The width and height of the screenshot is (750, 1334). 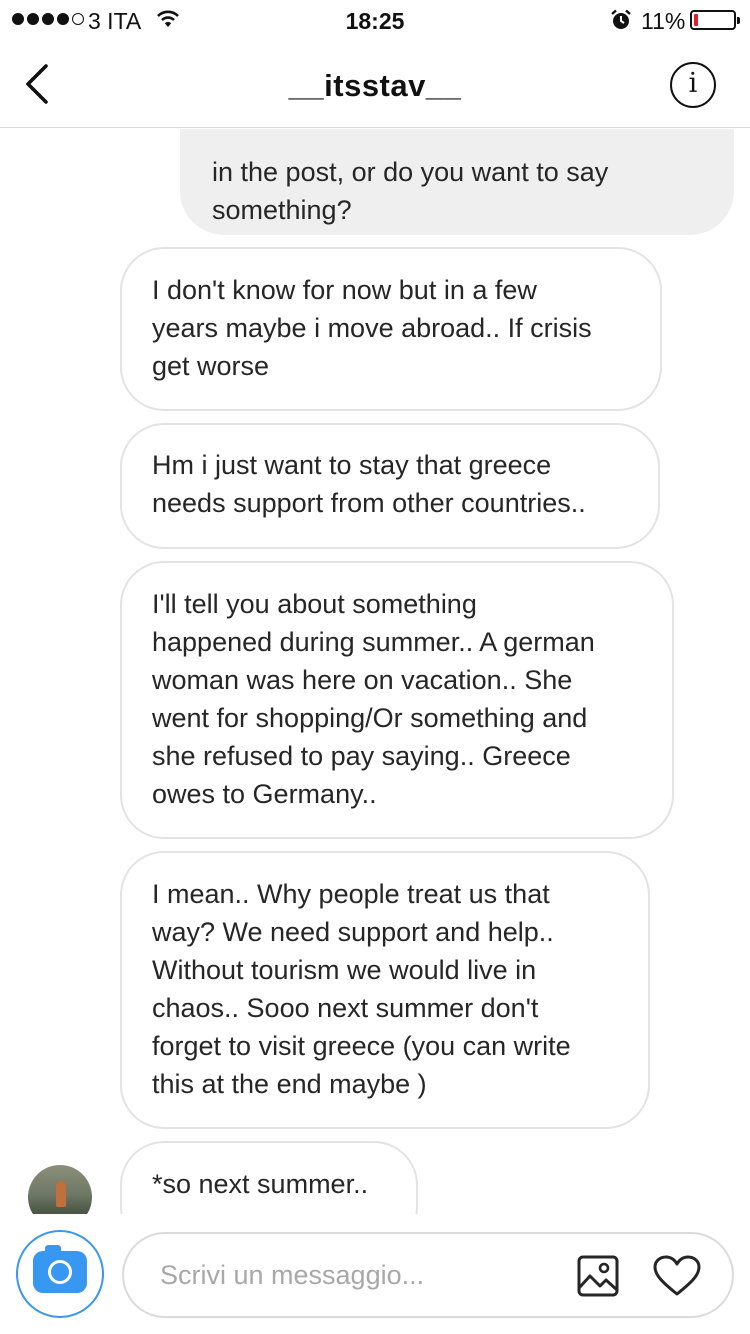 I want to click on heart-icon, so click(x=677, y=1278).